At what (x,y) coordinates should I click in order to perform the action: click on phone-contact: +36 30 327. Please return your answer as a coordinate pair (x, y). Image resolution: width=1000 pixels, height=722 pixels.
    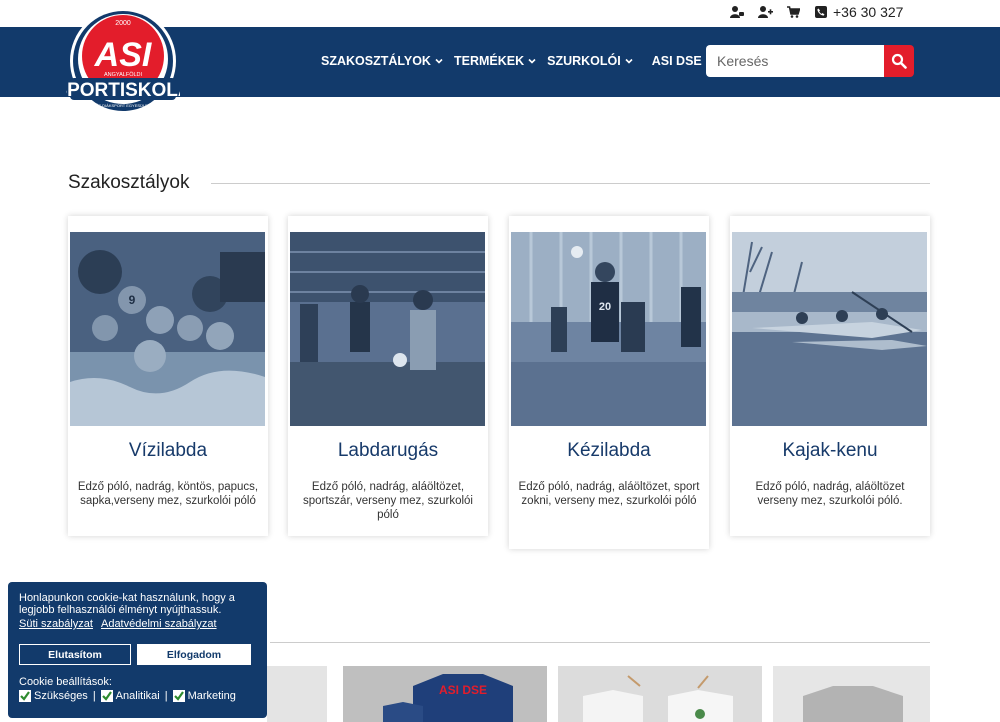
    Looking at the image, I should click on (857, 12).